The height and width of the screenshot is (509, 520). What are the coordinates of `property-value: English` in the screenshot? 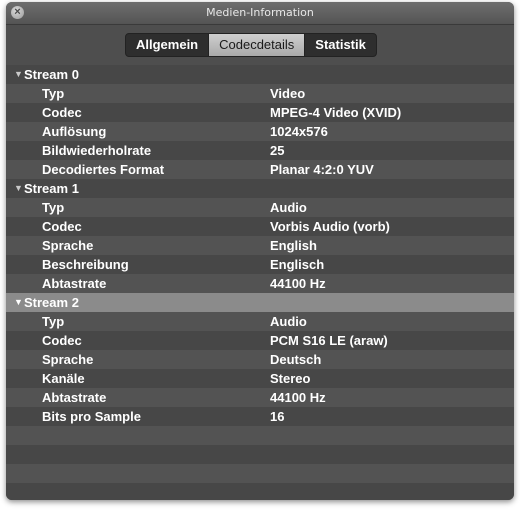 It's located at (293, 245).